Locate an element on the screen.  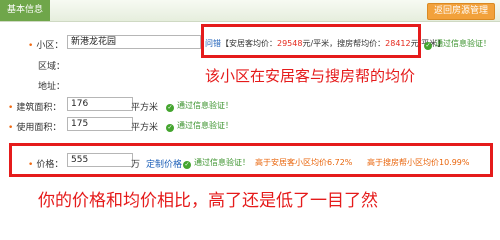
price-label: • 价格： is located at coordinates (46, 165).